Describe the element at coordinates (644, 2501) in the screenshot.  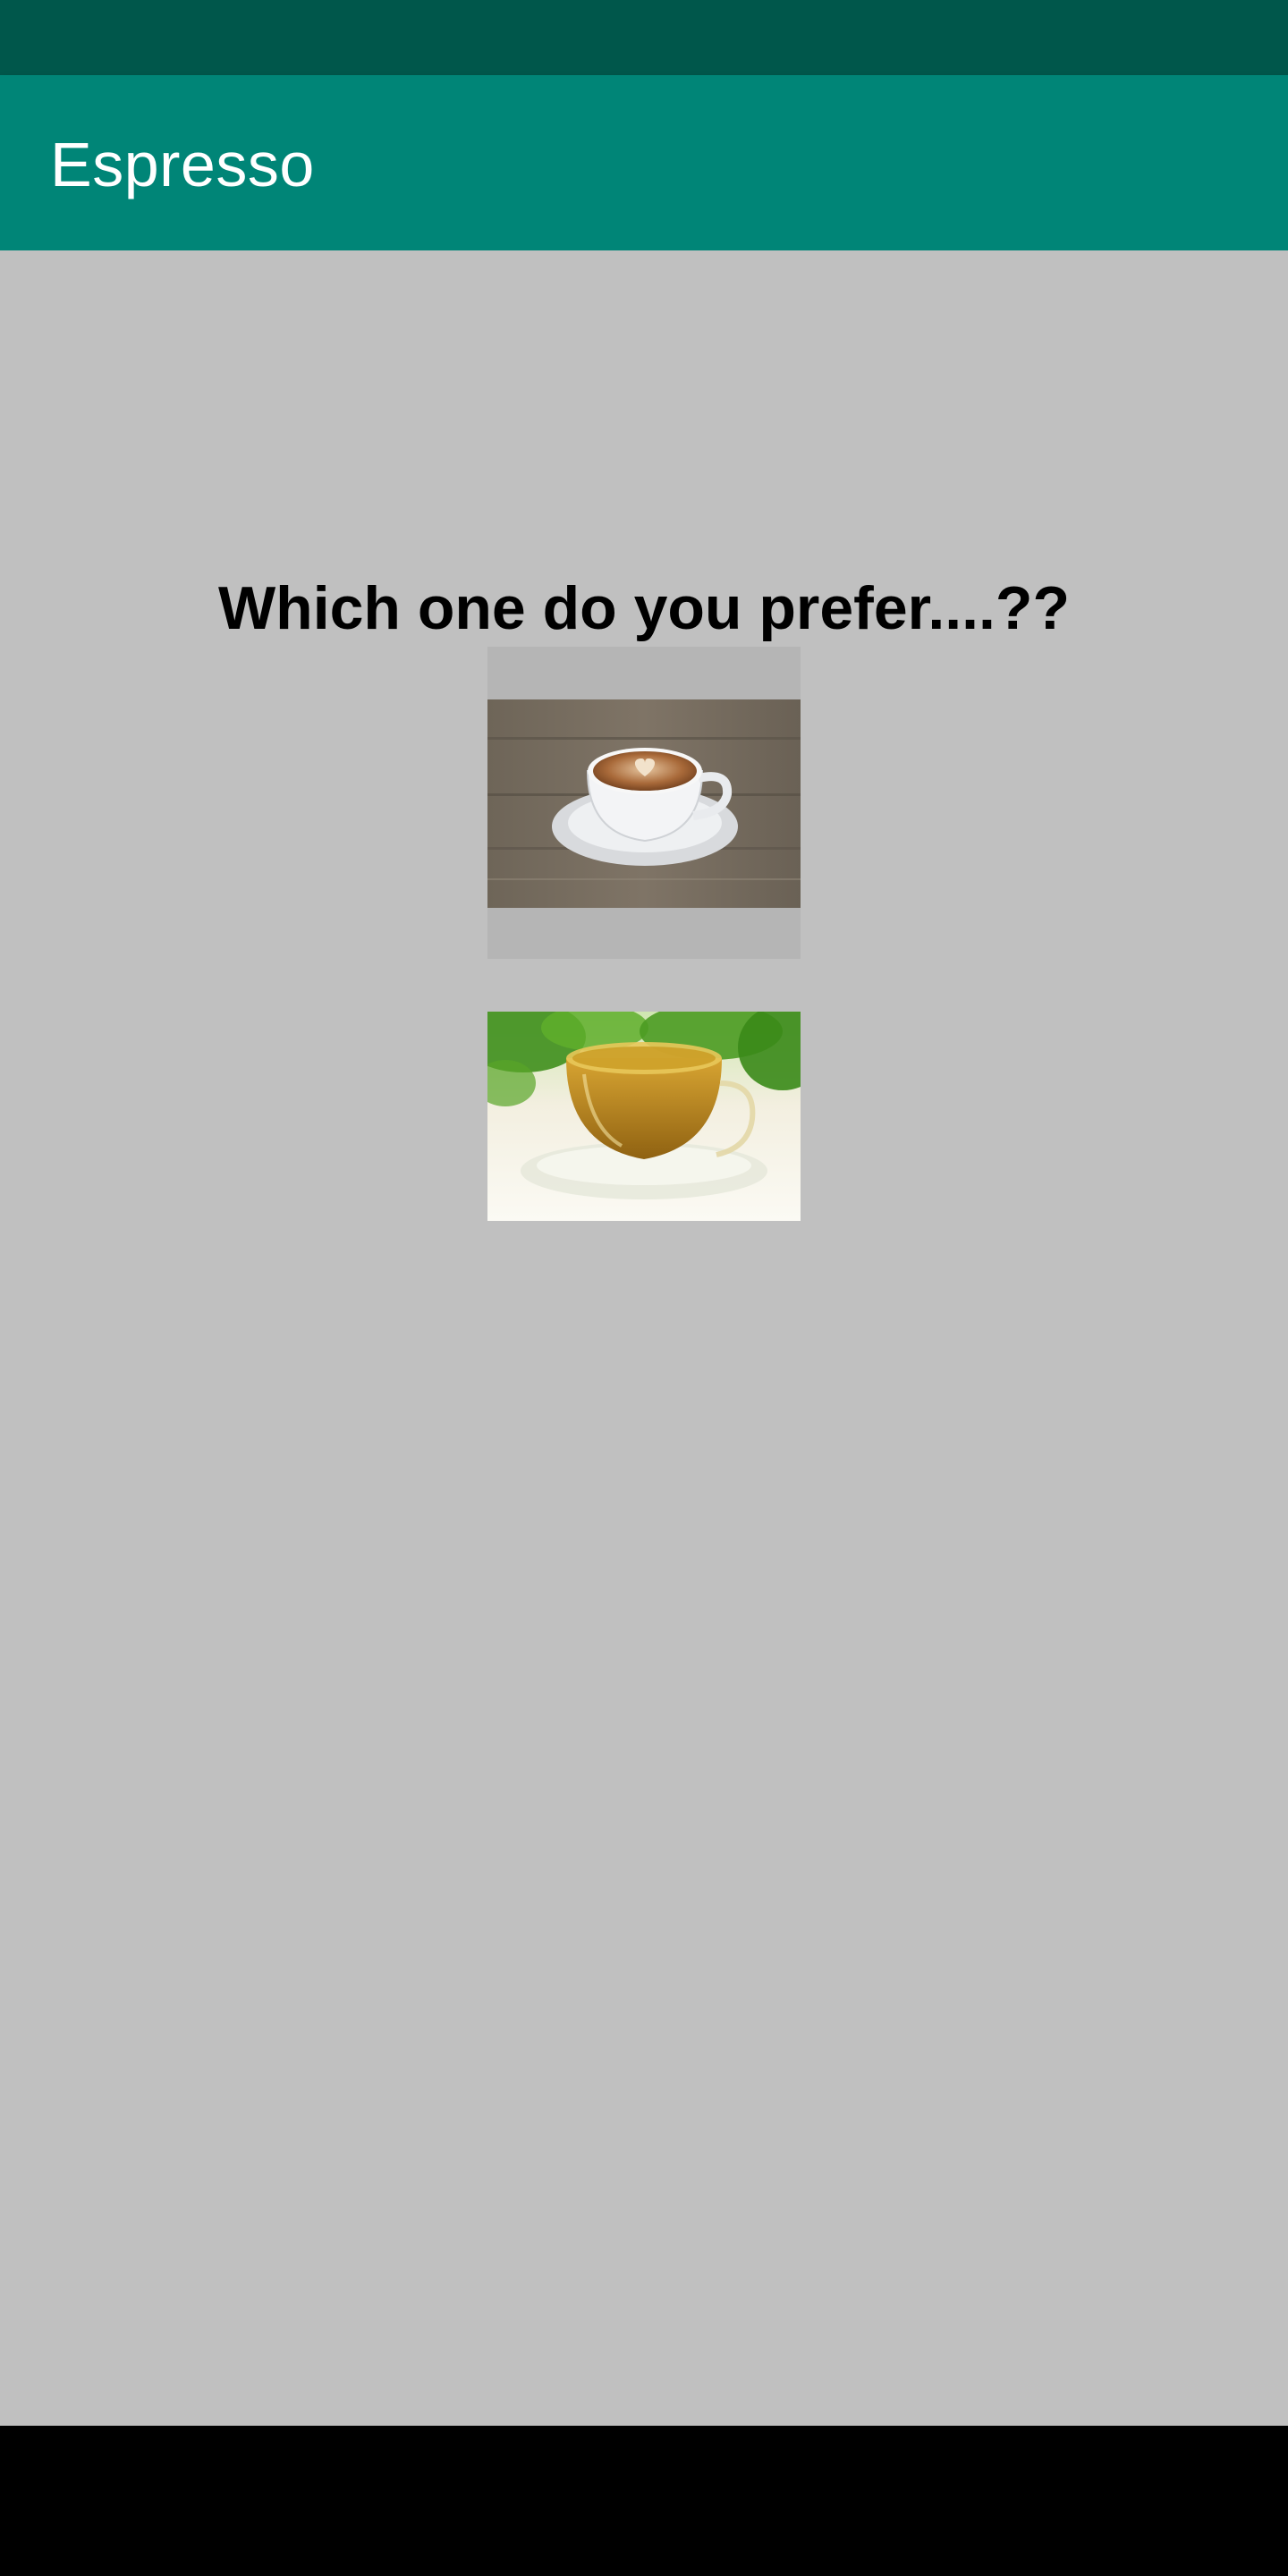
I see `system-navigation-bar` at that location.